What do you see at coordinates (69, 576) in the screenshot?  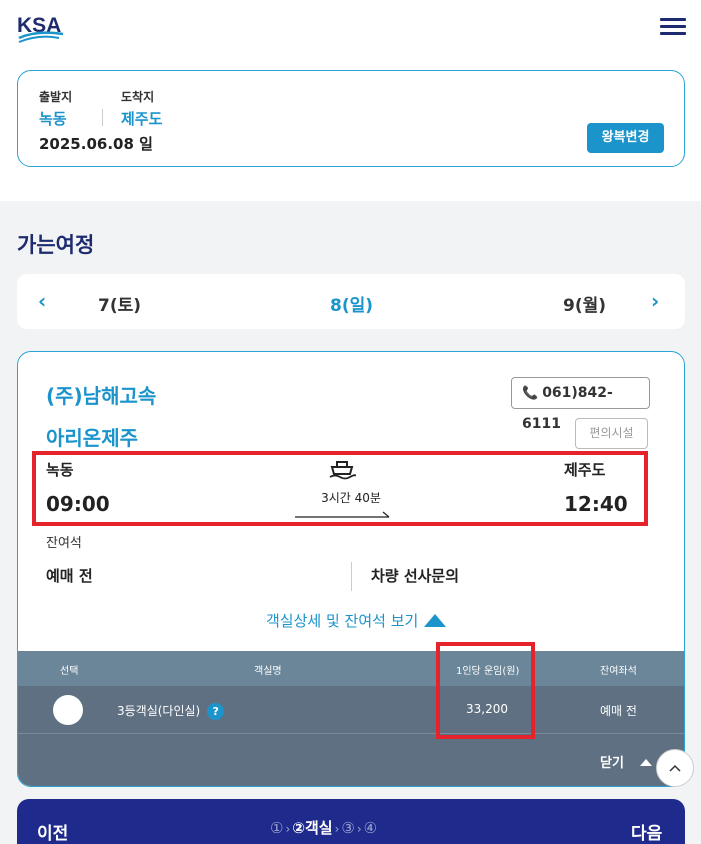 I see `sale-status: 예매 전` at bounding box center [69, 576].